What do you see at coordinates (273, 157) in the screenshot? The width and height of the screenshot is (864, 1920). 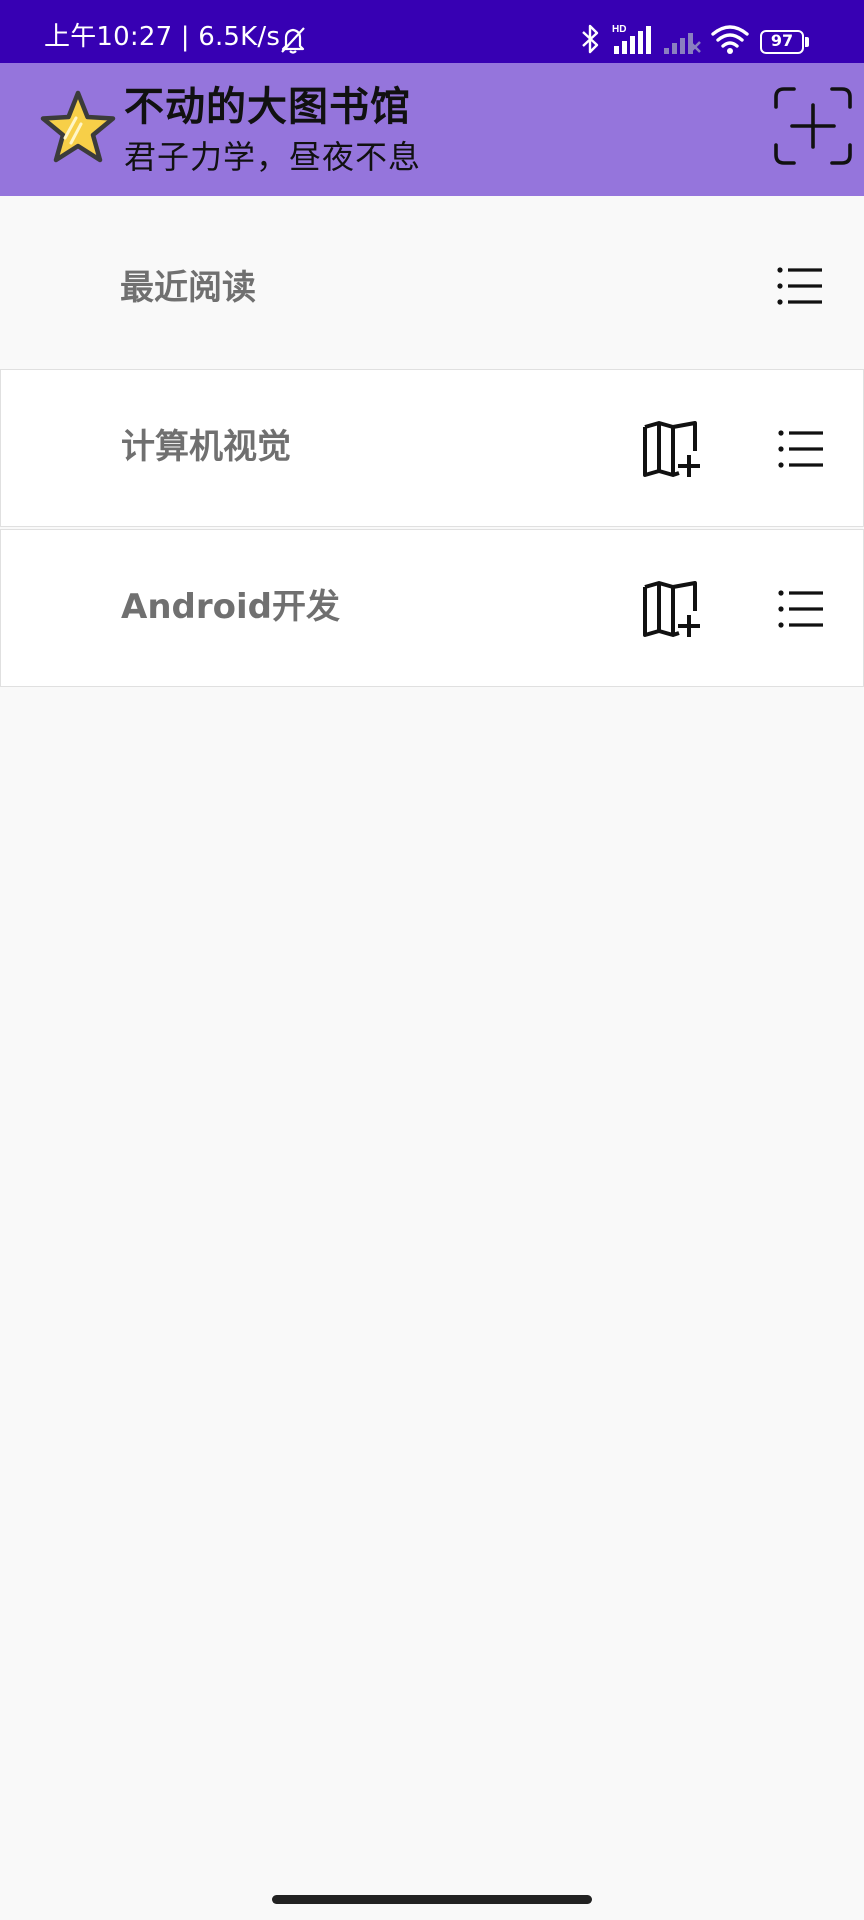 I see `app-subtitle: 君子力学，昼夜不息` at bounding box center [273, 157].